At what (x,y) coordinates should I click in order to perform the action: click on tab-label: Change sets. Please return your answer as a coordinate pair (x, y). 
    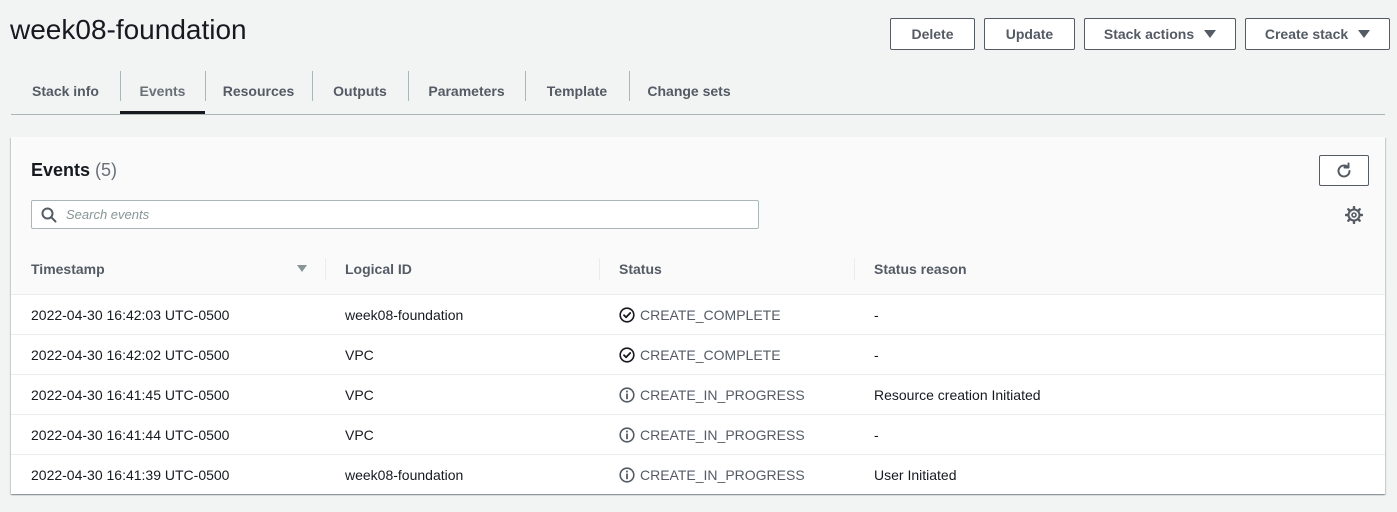
    Looking at the image, I should click on (689, 91).